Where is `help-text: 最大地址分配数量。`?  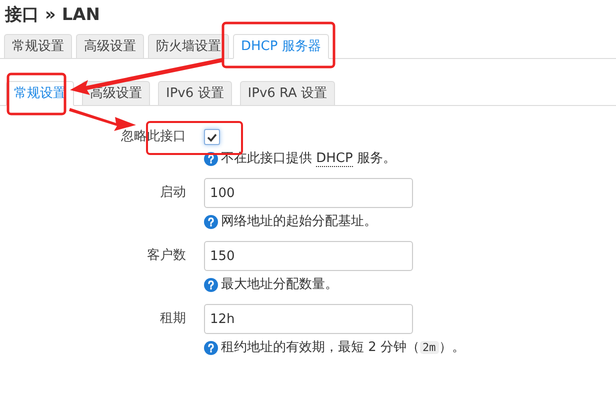 help-text: 最大地址分配数量。 is located at coordinates (279, 285).